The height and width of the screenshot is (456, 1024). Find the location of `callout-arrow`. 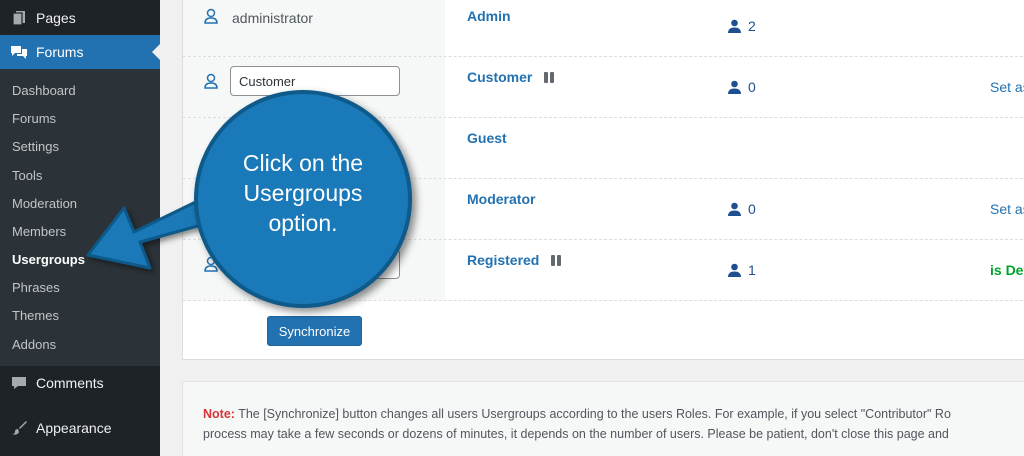

callout-arrow is located at coordinates (150, 232).